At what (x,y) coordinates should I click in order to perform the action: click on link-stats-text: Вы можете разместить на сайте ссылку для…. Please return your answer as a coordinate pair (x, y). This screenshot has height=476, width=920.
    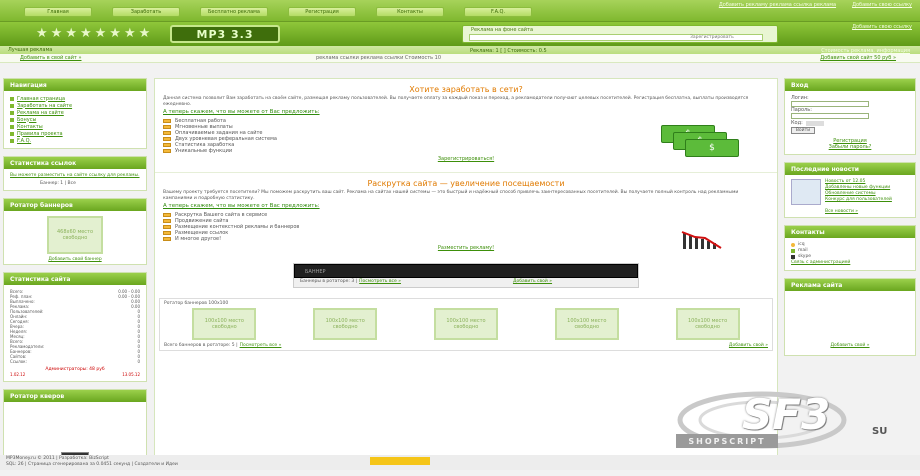
    Looking at the image, I should click on (75, 175).